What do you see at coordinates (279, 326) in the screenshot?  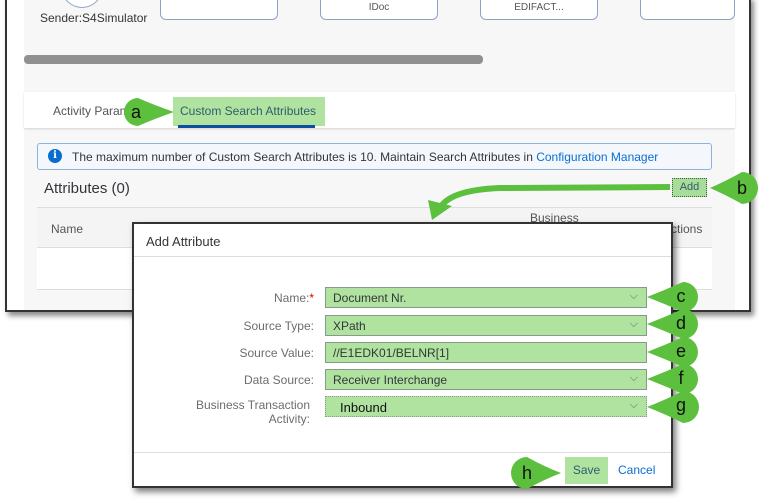 I see `source-type-label: Source Type:` at bounding box center [279, 326].